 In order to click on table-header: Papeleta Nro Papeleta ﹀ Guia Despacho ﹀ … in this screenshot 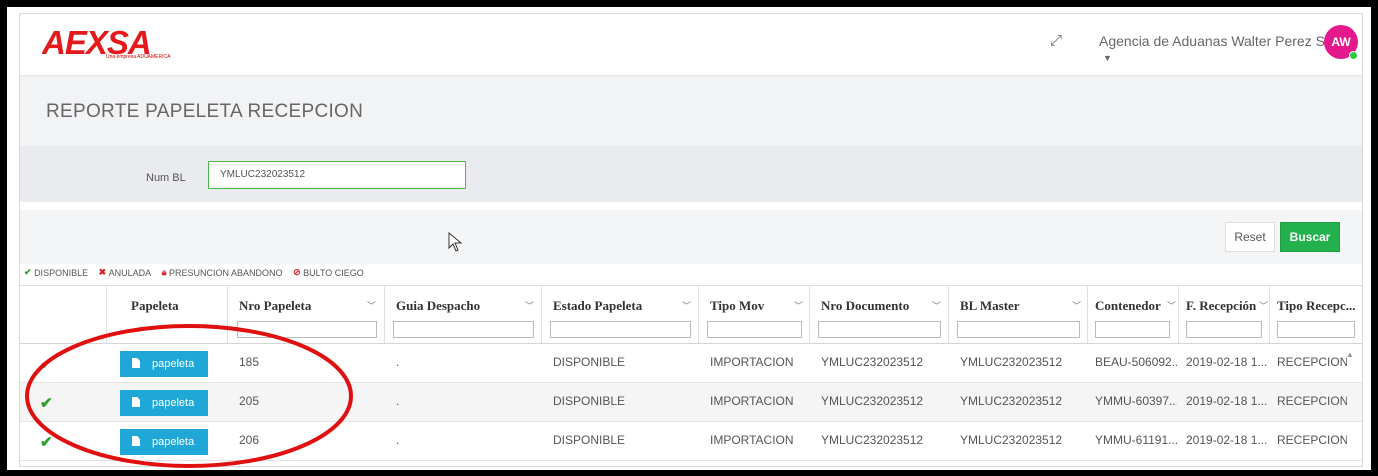, I will do `click(691, 315)`.